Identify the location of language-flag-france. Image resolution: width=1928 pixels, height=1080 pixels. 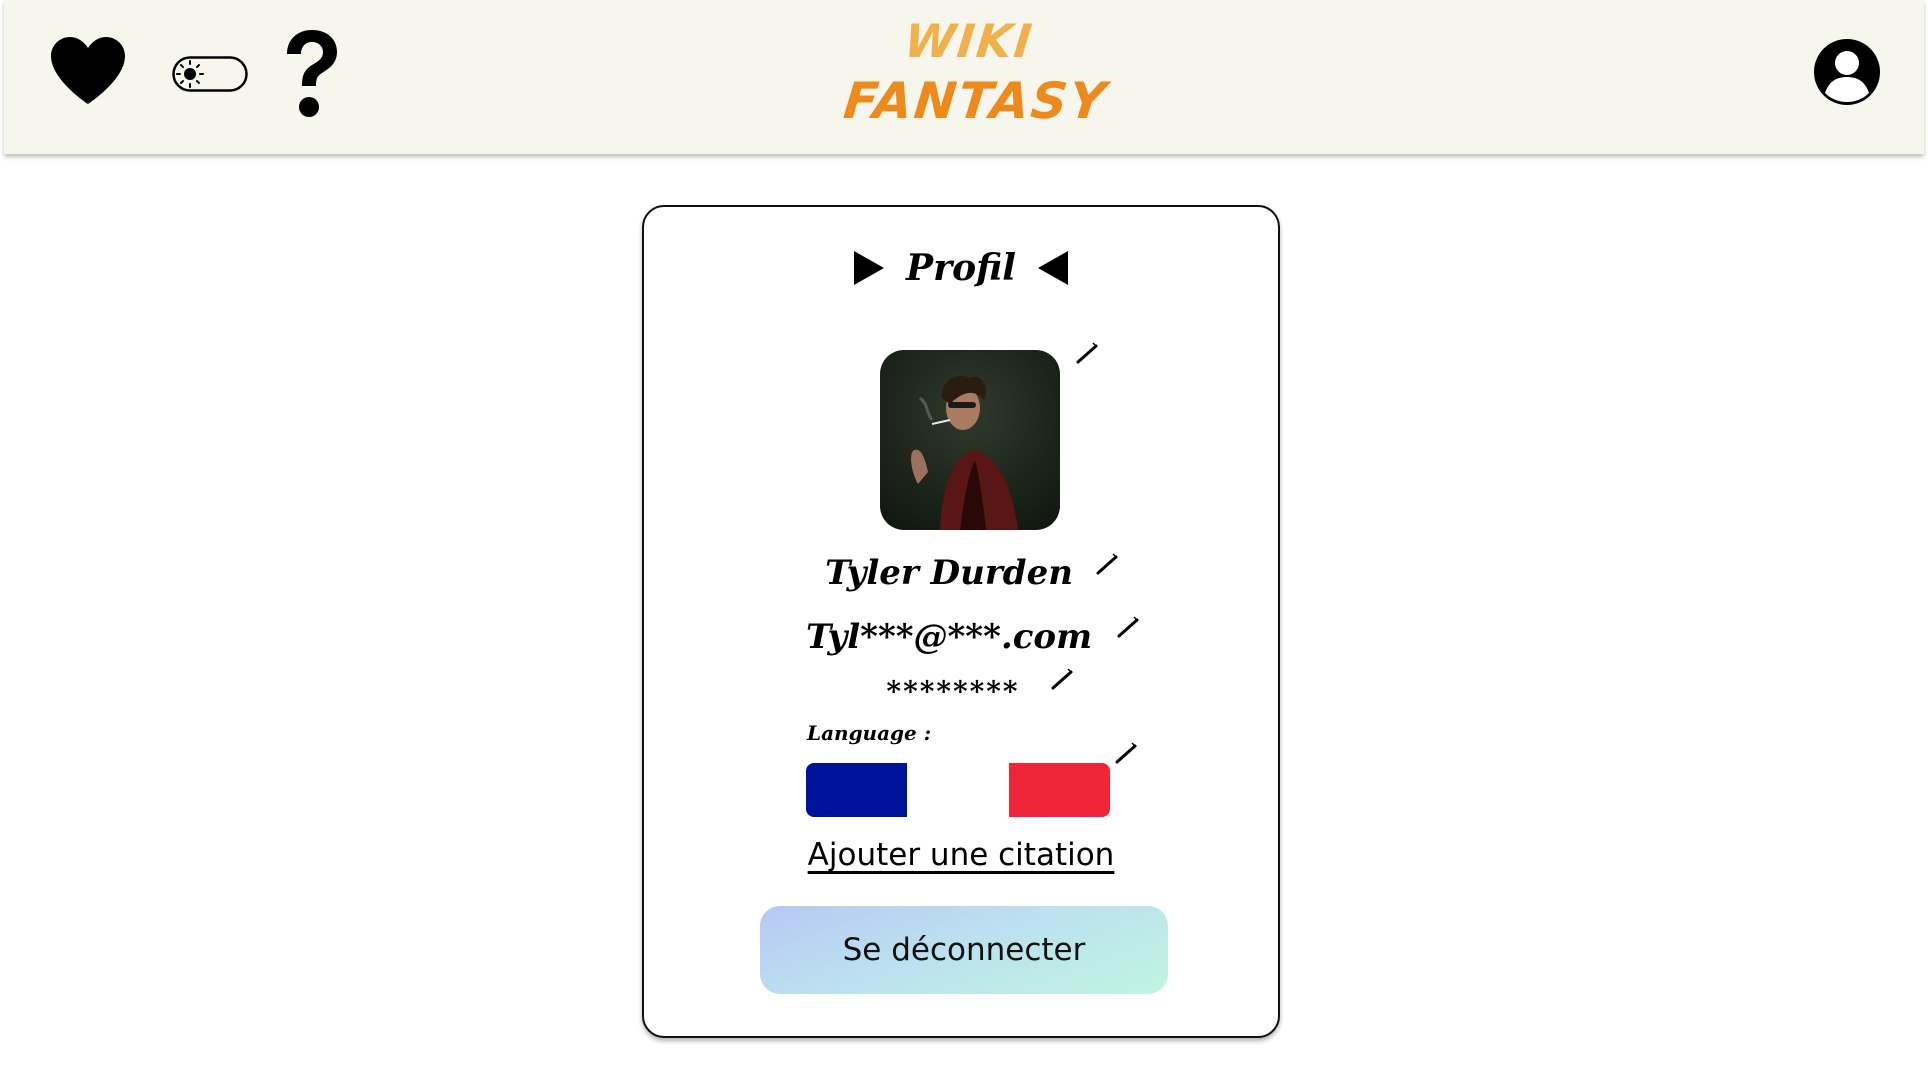
(958, 790).